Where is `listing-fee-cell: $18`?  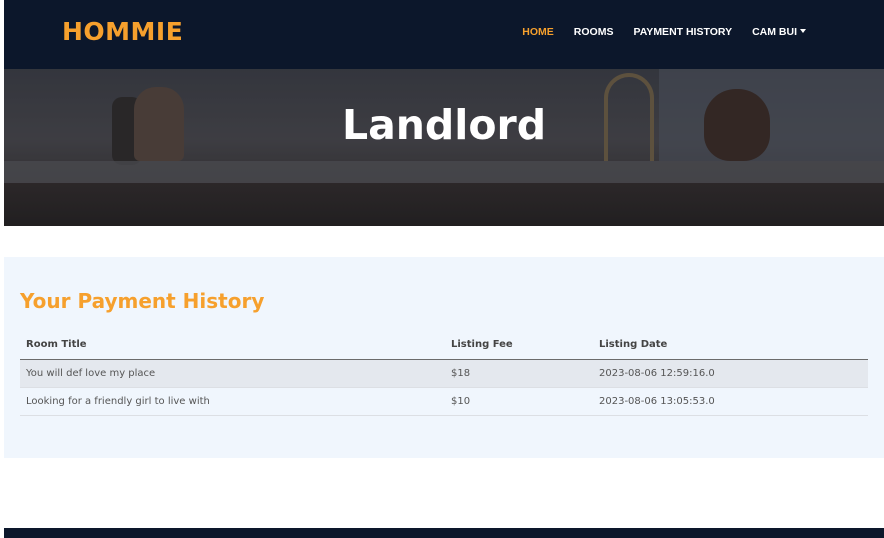 listing-fee-cell: $18 is located at coordinates (519, 373).